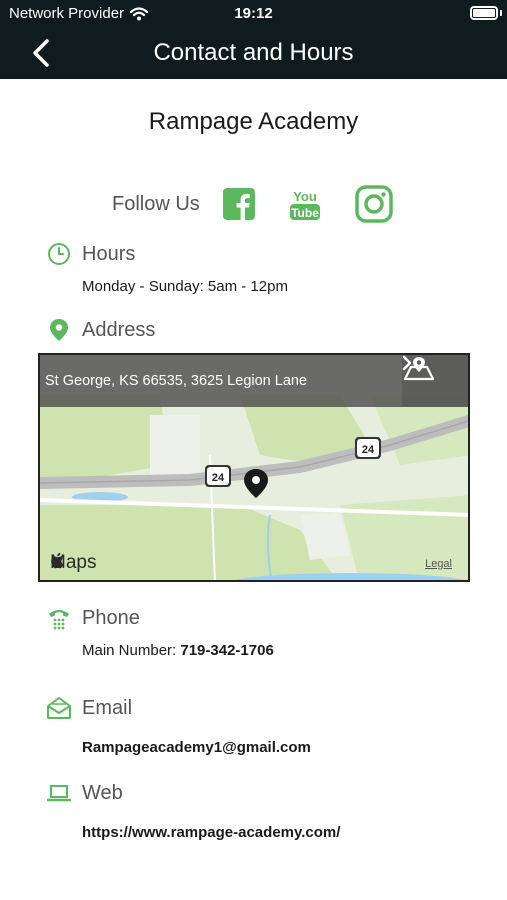  What do you see at coordinates (226, 650) in the screenshot?
I see `phone-number-link: 719-342-1706` at bounding box center [226, 650].